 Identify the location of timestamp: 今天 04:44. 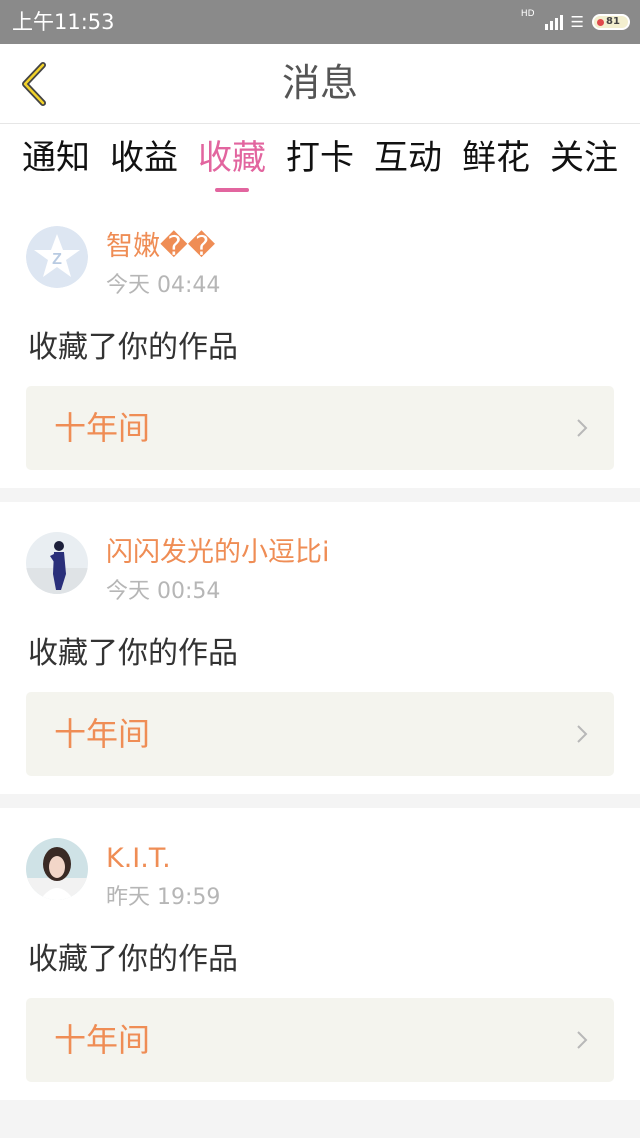
(163, 285).